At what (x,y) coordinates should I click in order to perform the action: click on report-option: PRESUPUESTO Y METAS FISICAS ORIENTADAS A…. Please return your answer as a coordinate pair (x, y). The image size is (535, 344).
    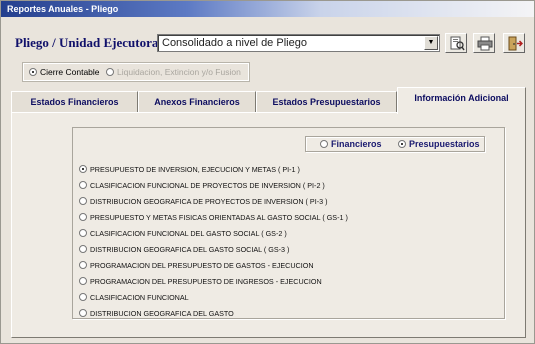
    Looking at the image, I should click on (289, 218).